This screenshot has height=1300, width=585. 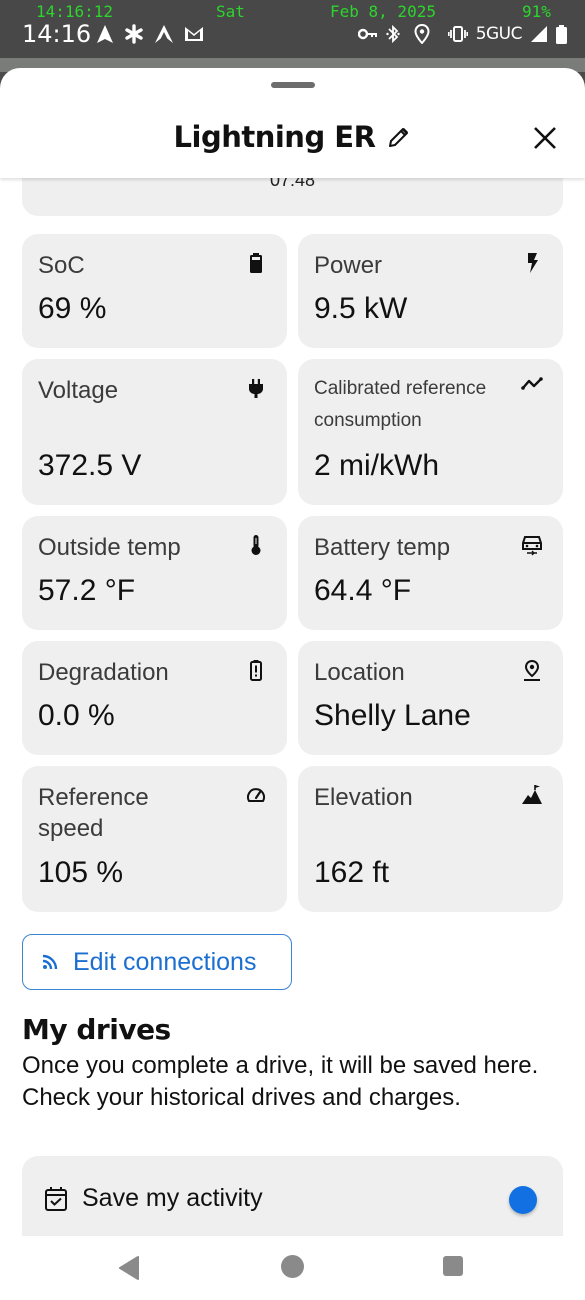 I want to click on thermometer-icon, so click(x=256, y=545).